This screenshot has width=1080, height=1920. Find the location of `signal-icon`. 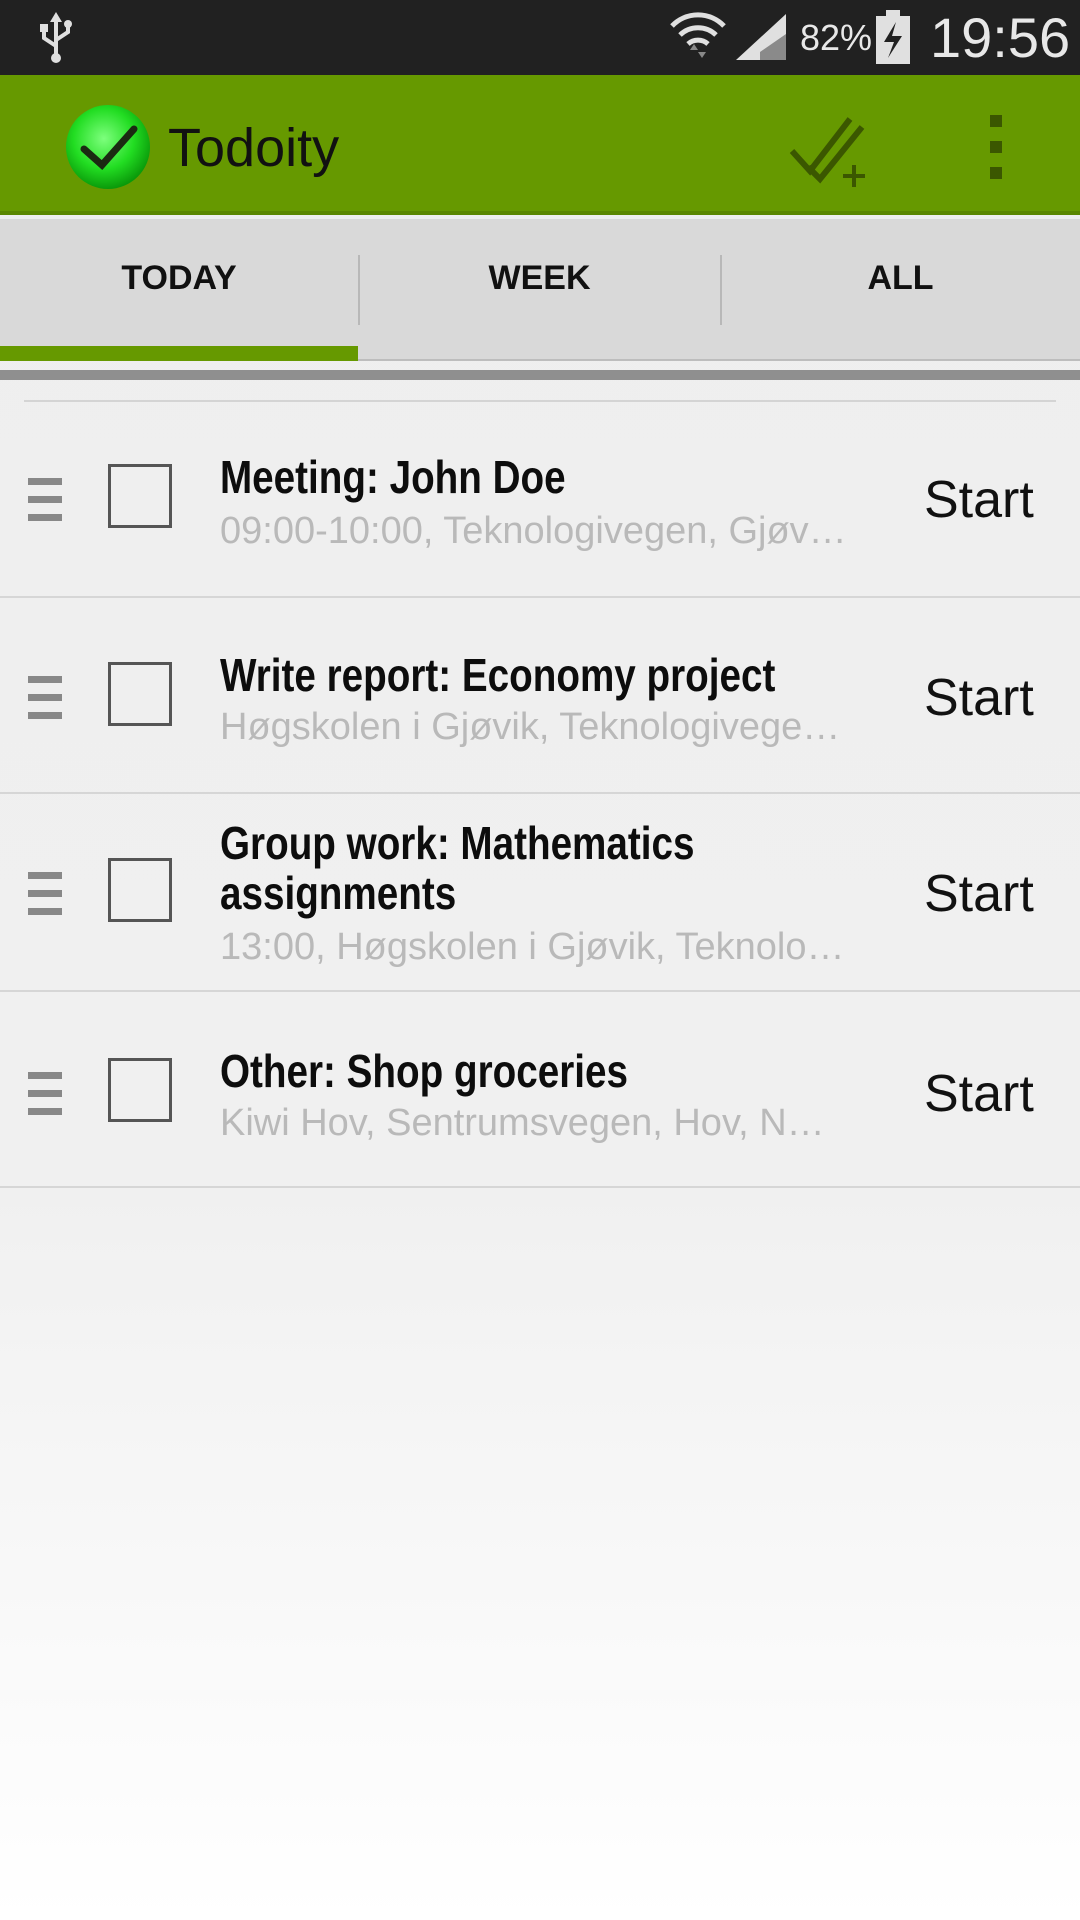

signal-icon is located at coordinates (761, 37).